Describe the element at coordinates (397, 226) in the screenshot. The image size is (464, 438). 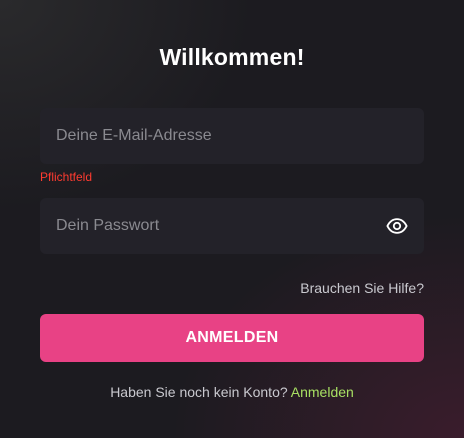
I see `eye-icon` at that location.